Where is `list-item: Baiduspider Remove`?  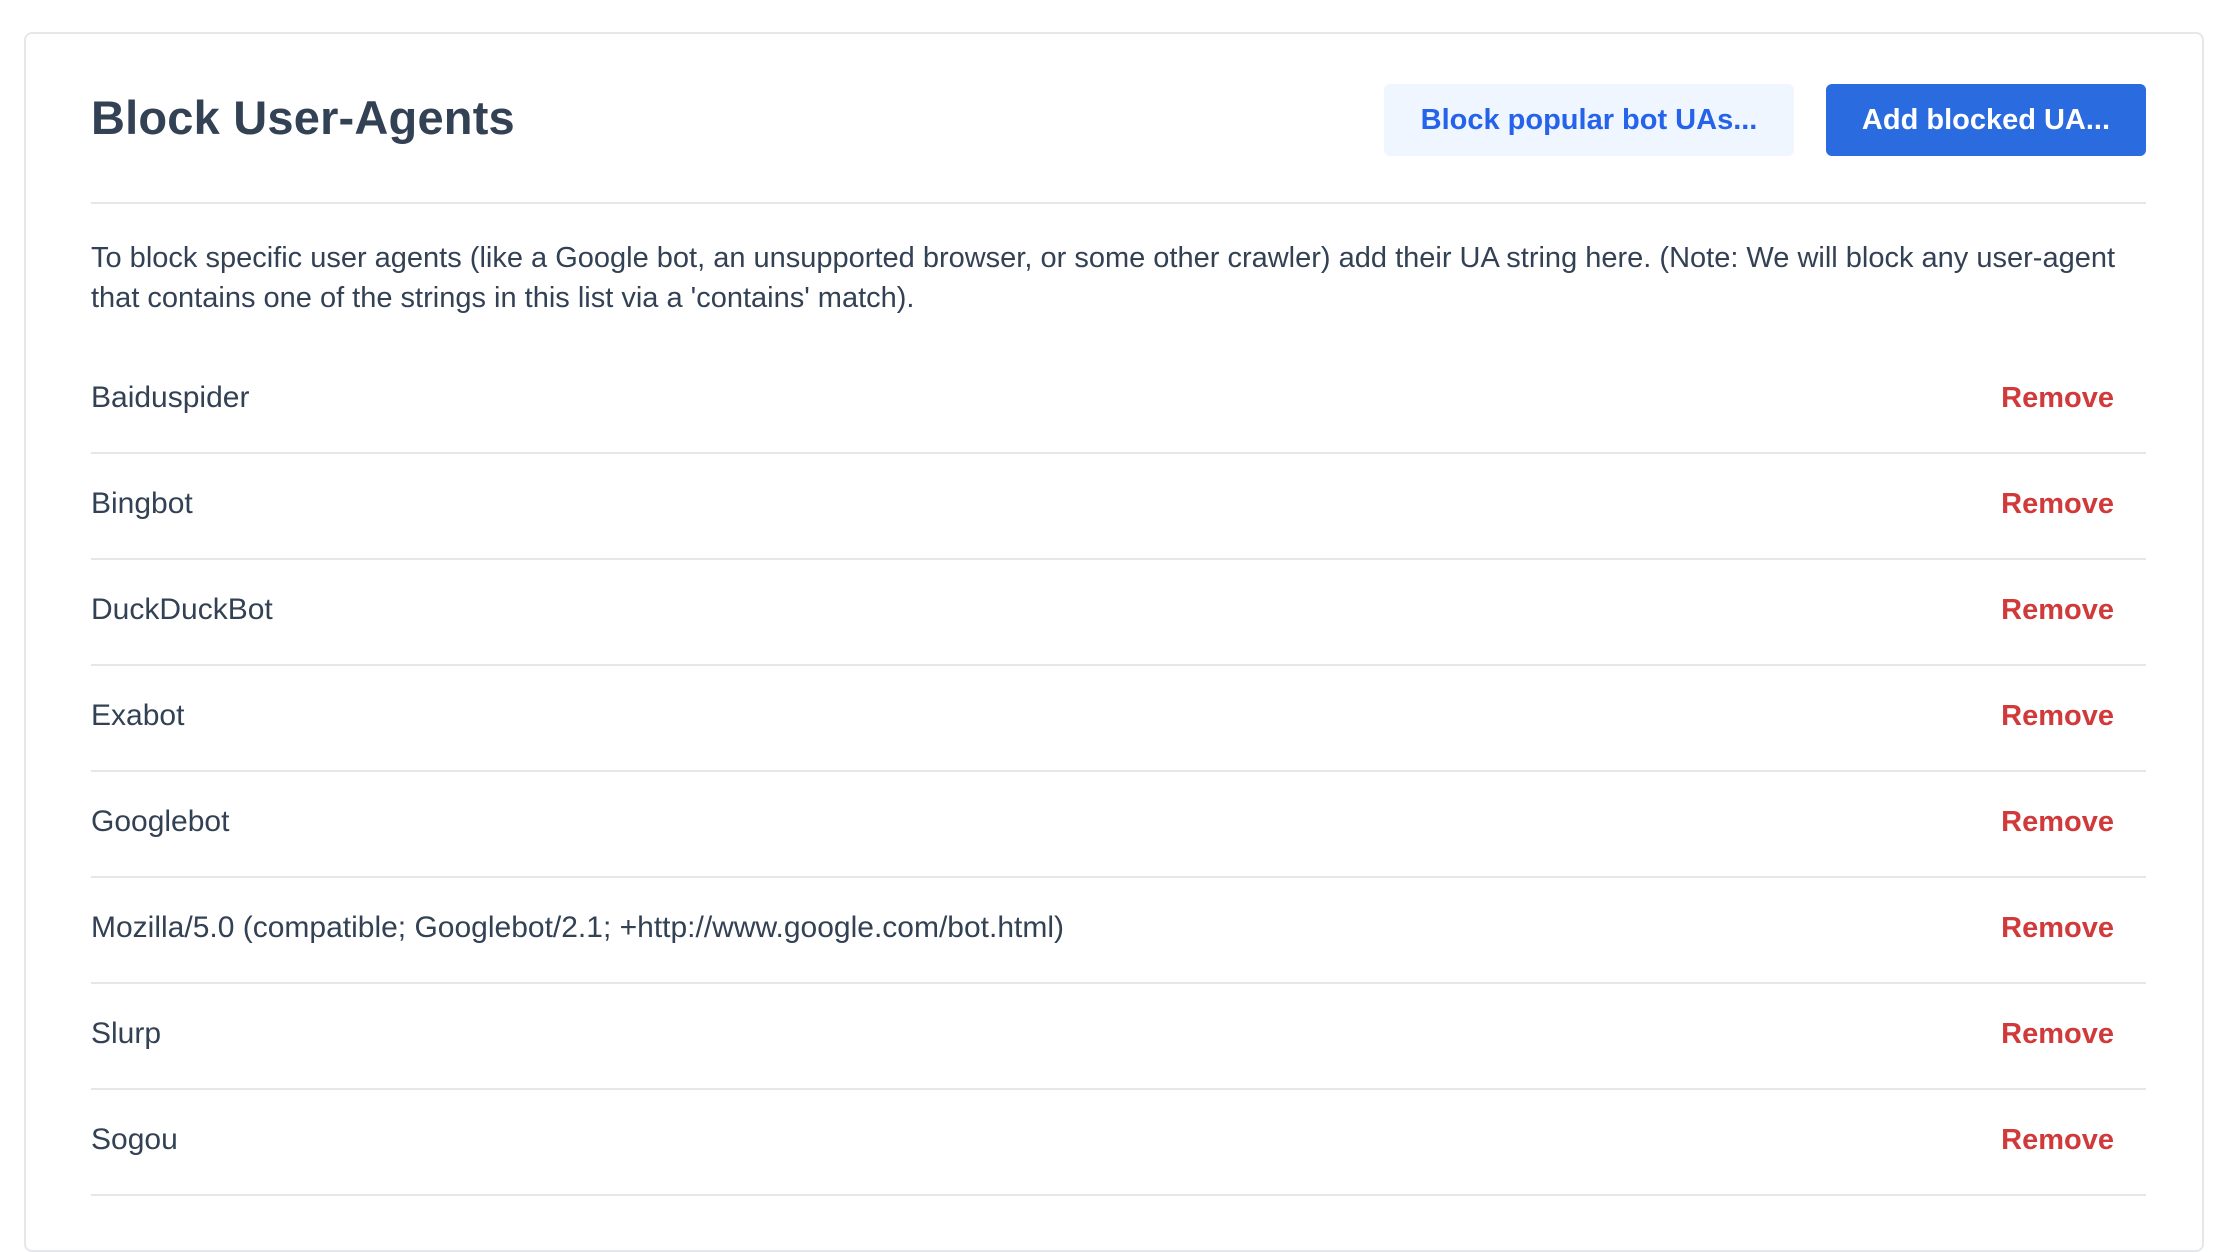
list-item: Baiduspider Remove is located at coordinates (1118, 401).